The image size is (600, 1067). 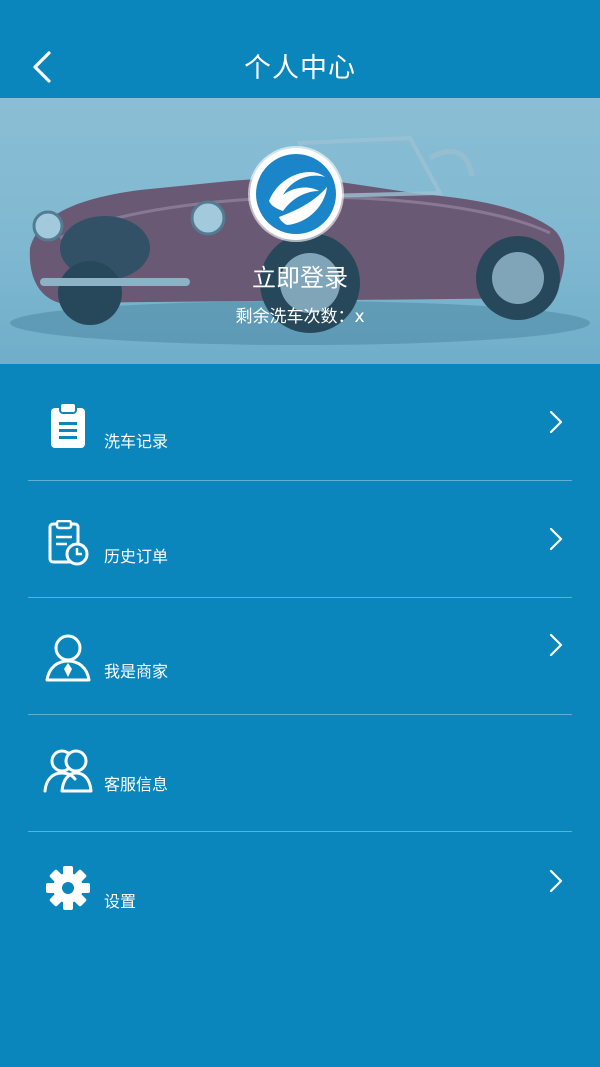 I want to click on menu-item-label: 设置, so click(x=120, y=901).